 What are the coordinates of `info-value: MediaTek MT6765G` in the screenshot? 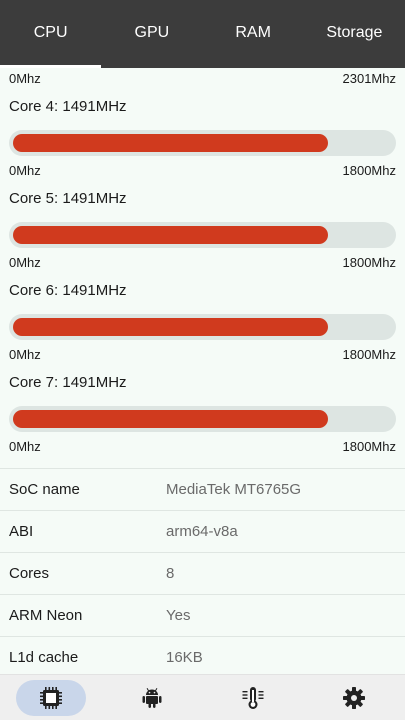 It's located at (234, 489).